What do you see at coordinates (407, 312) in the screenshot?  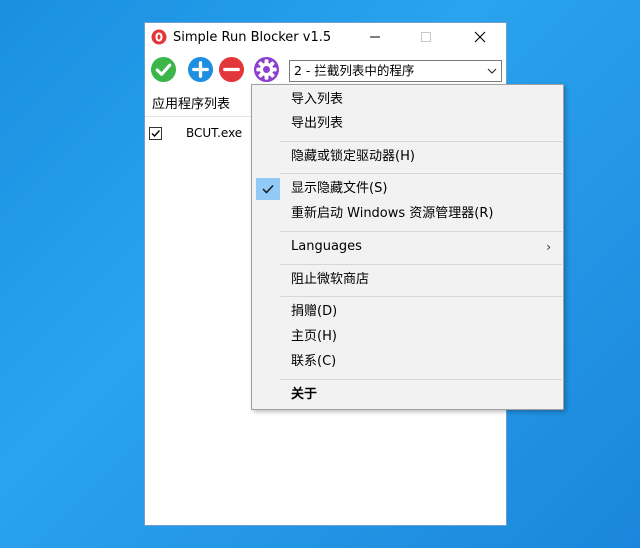 I see `menu-item-donate: 捐赠(D)` at bounding box center [407, 312].